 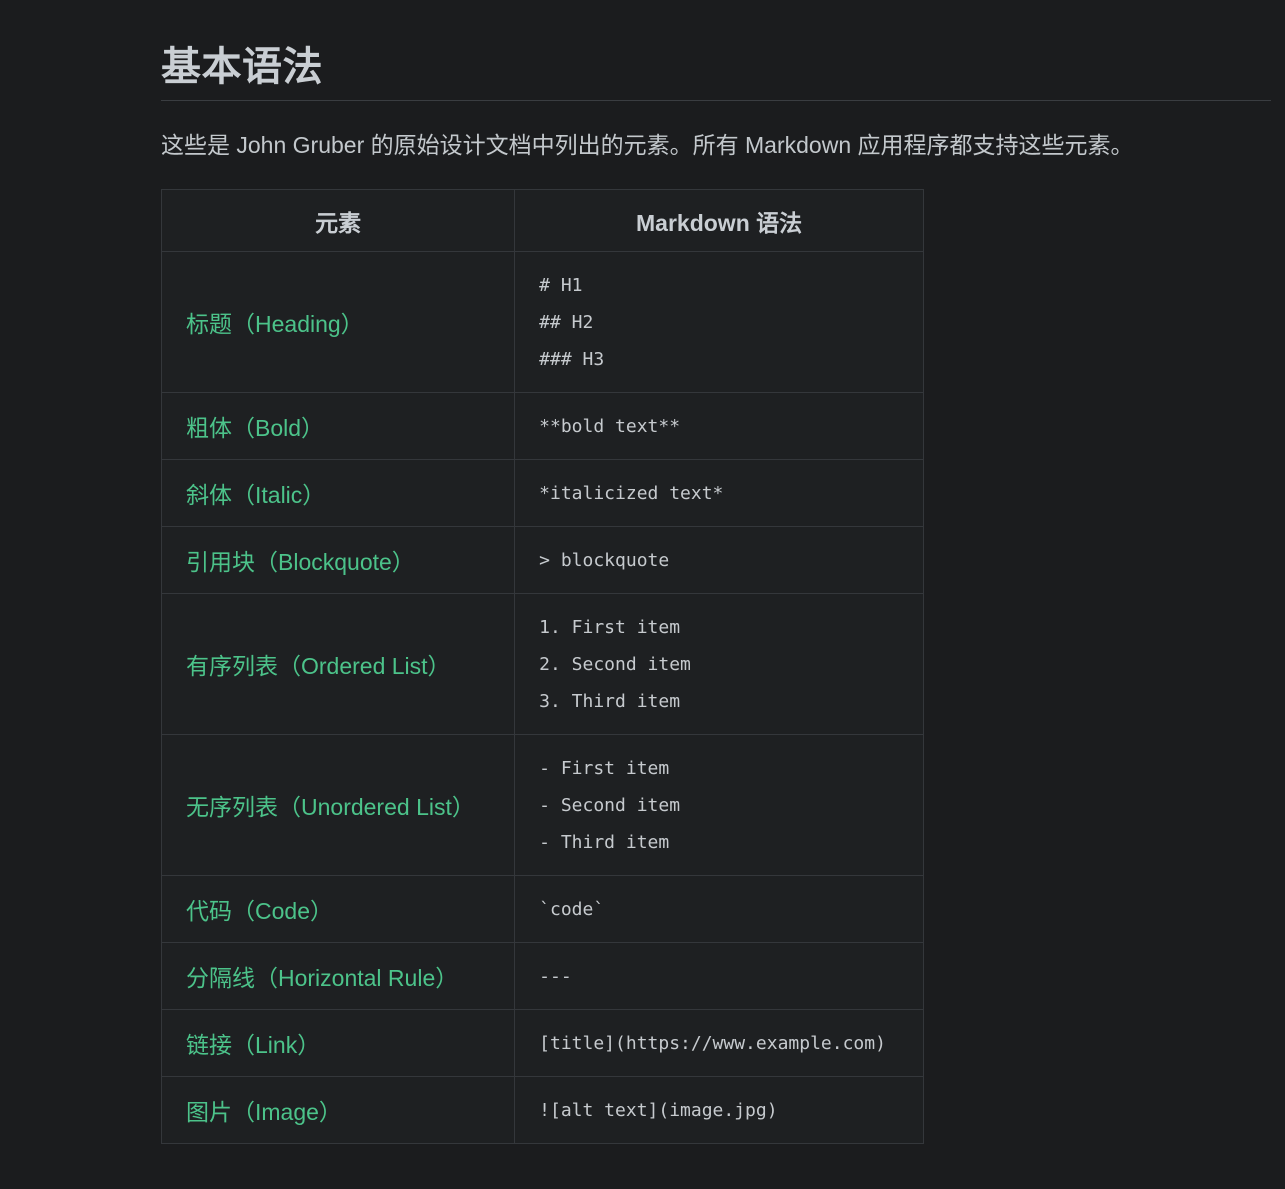 What do you see at coordinates (719, 805) in the screenshot?
I see `syntax-cell: - First item - Second item - Third item` at bounding box center [719, 805].